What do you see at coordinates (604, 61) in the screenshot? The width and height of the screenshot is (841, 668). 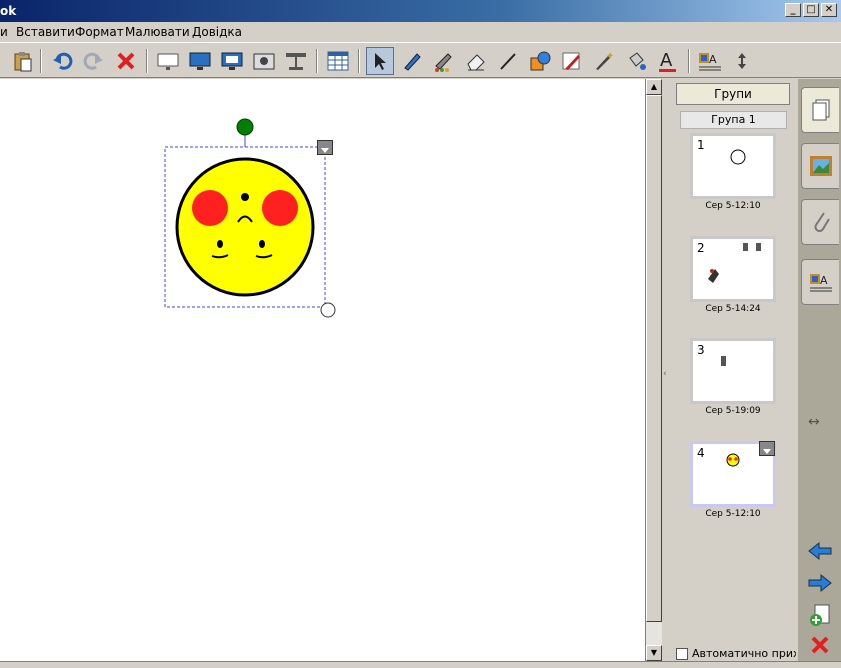 I see `sparkle-pen-icon: ✦` at bounding box center [604, 61].